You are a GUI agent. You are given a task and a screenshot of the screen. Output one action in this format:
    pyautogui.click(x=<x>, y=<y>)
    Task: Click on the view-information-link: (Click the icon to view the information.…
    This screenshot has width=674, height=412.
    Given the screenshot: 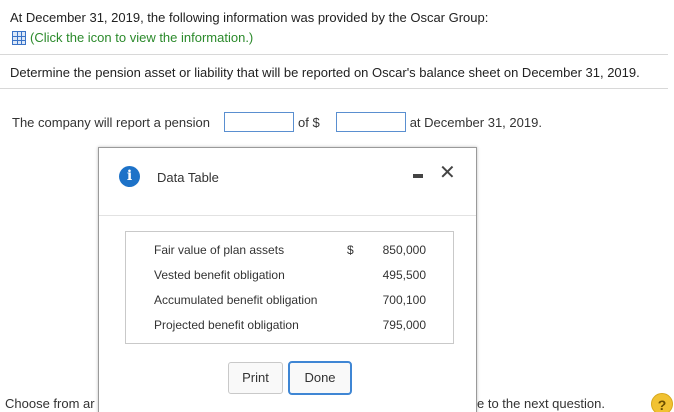 What is the action you would take?
    pyautogui.click(x=132, y=37)
    